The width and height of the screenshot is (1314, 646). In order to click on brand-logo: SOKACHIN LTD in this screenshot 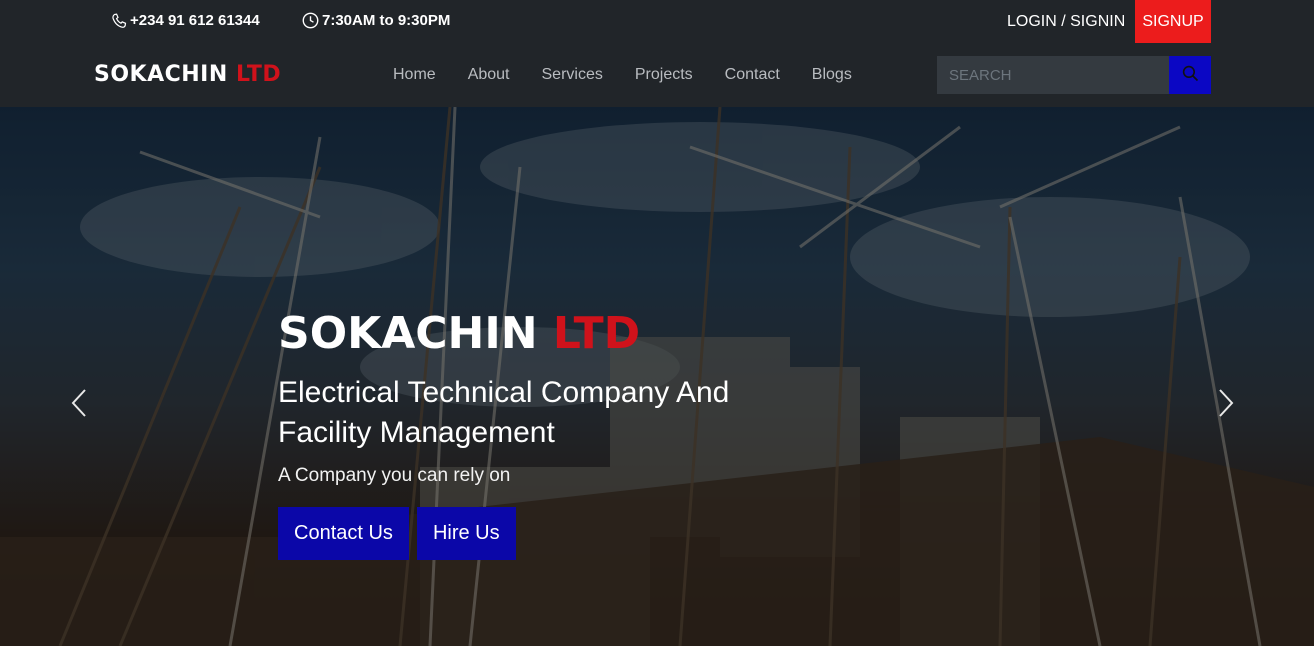, I will do `click(187, 74)`.